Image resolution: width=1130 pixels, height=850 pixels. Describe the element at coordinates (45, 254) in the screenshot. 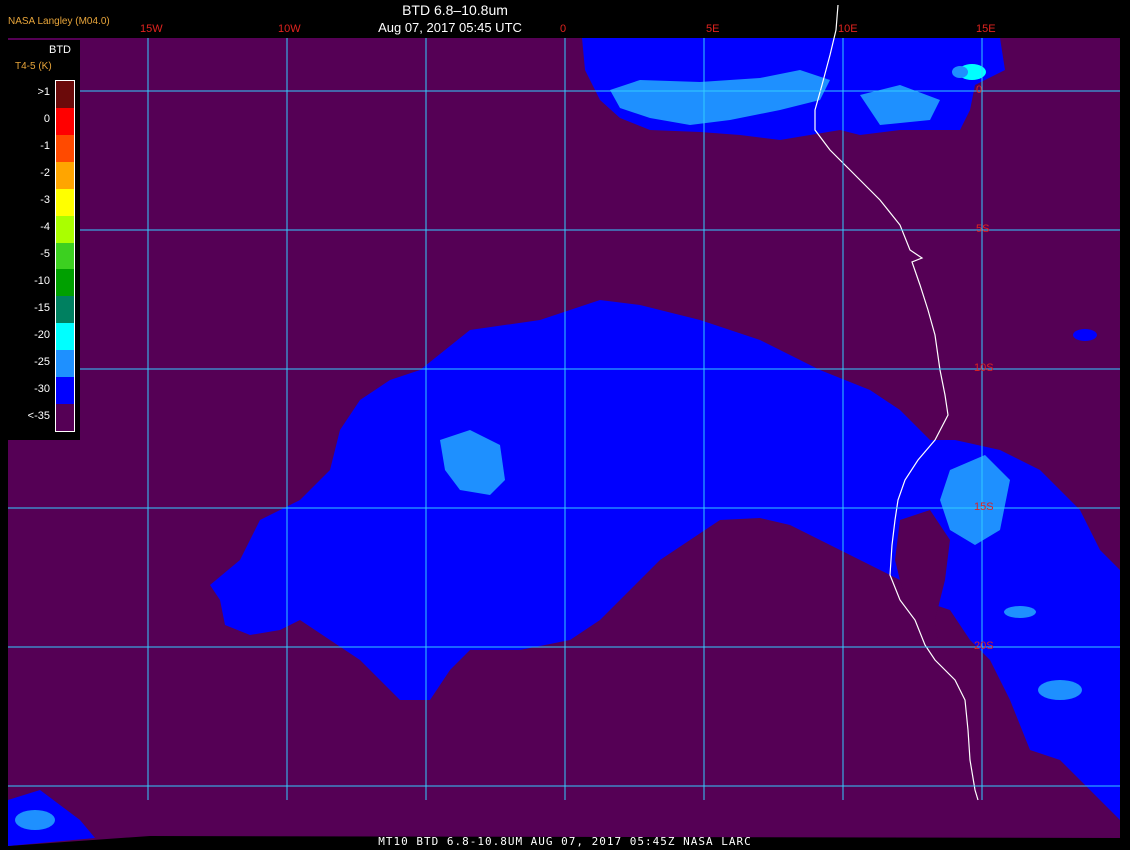

I see `legend-tick-label: -5` at that location.